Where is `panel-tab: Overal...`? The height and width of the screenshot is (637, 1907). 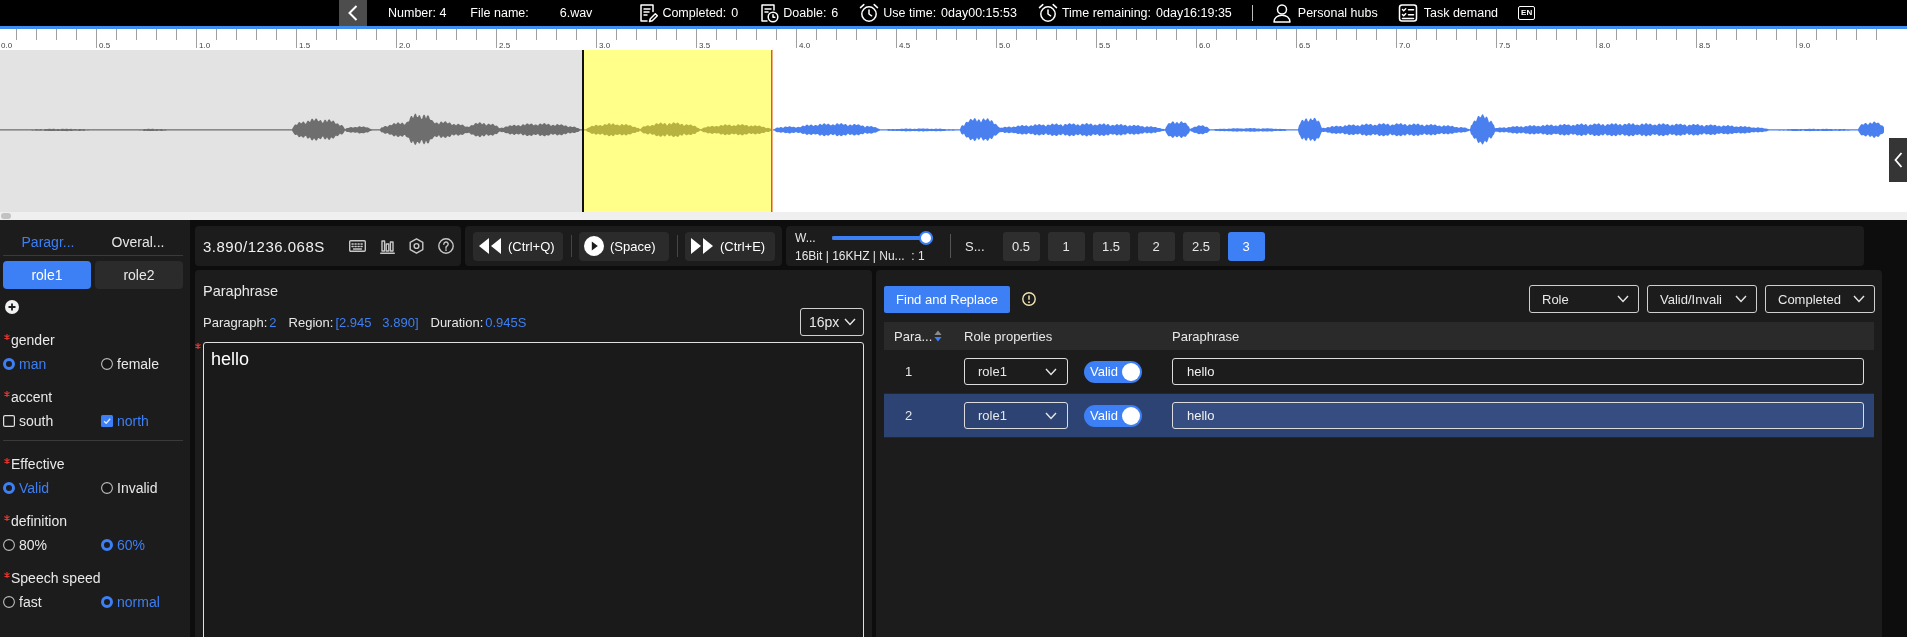 panel-tab: Overal... is located at coordinates (138, 242).